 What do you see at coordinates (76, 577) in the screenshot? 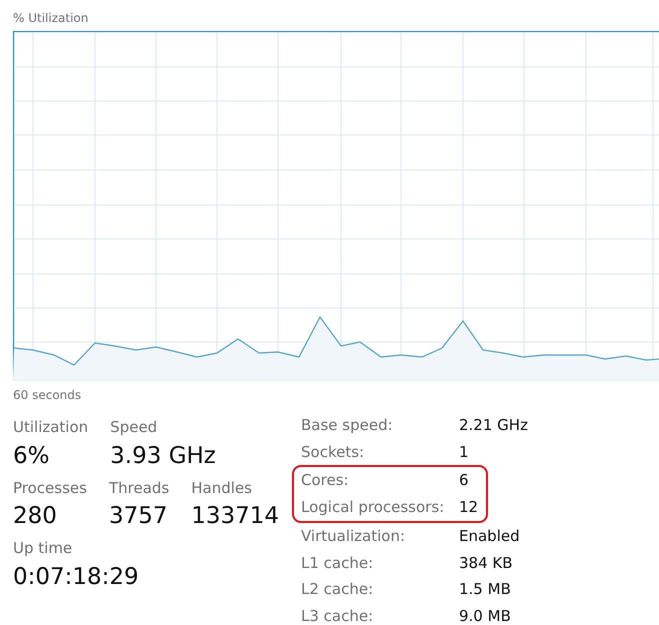
I see `stat-value: 0:07:18:29` at bounding box center [76, 577].